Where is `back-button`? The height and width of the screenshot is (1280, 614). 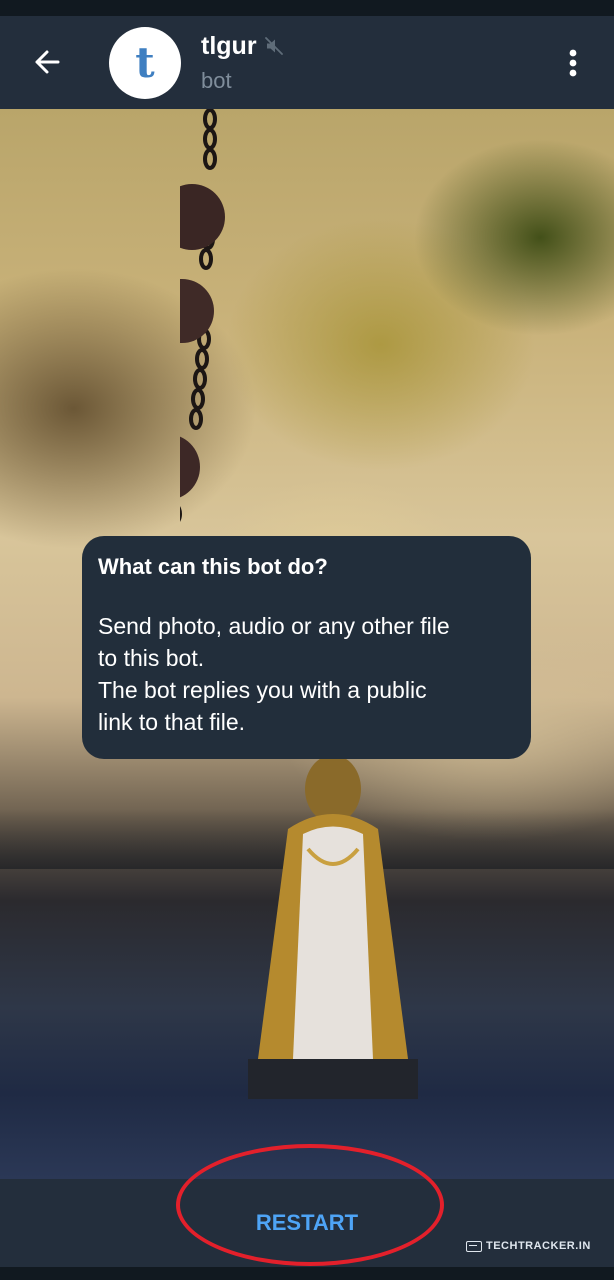 back-button is located at coordinates (47, 62).